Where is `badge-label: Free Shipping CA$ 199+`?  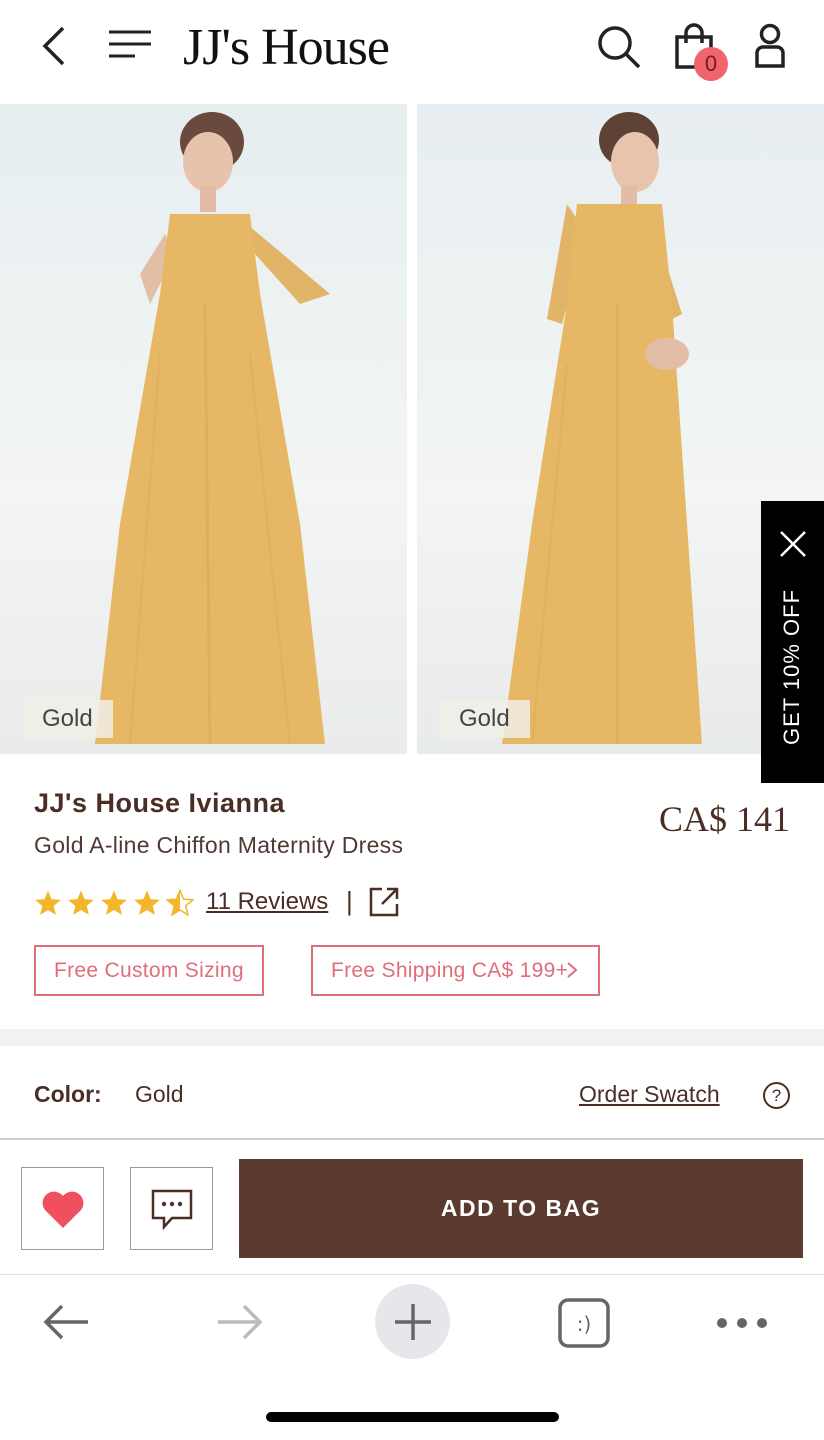 badge-label: Free Shipping CA$ 199+ is located at coordinates (450, 970).